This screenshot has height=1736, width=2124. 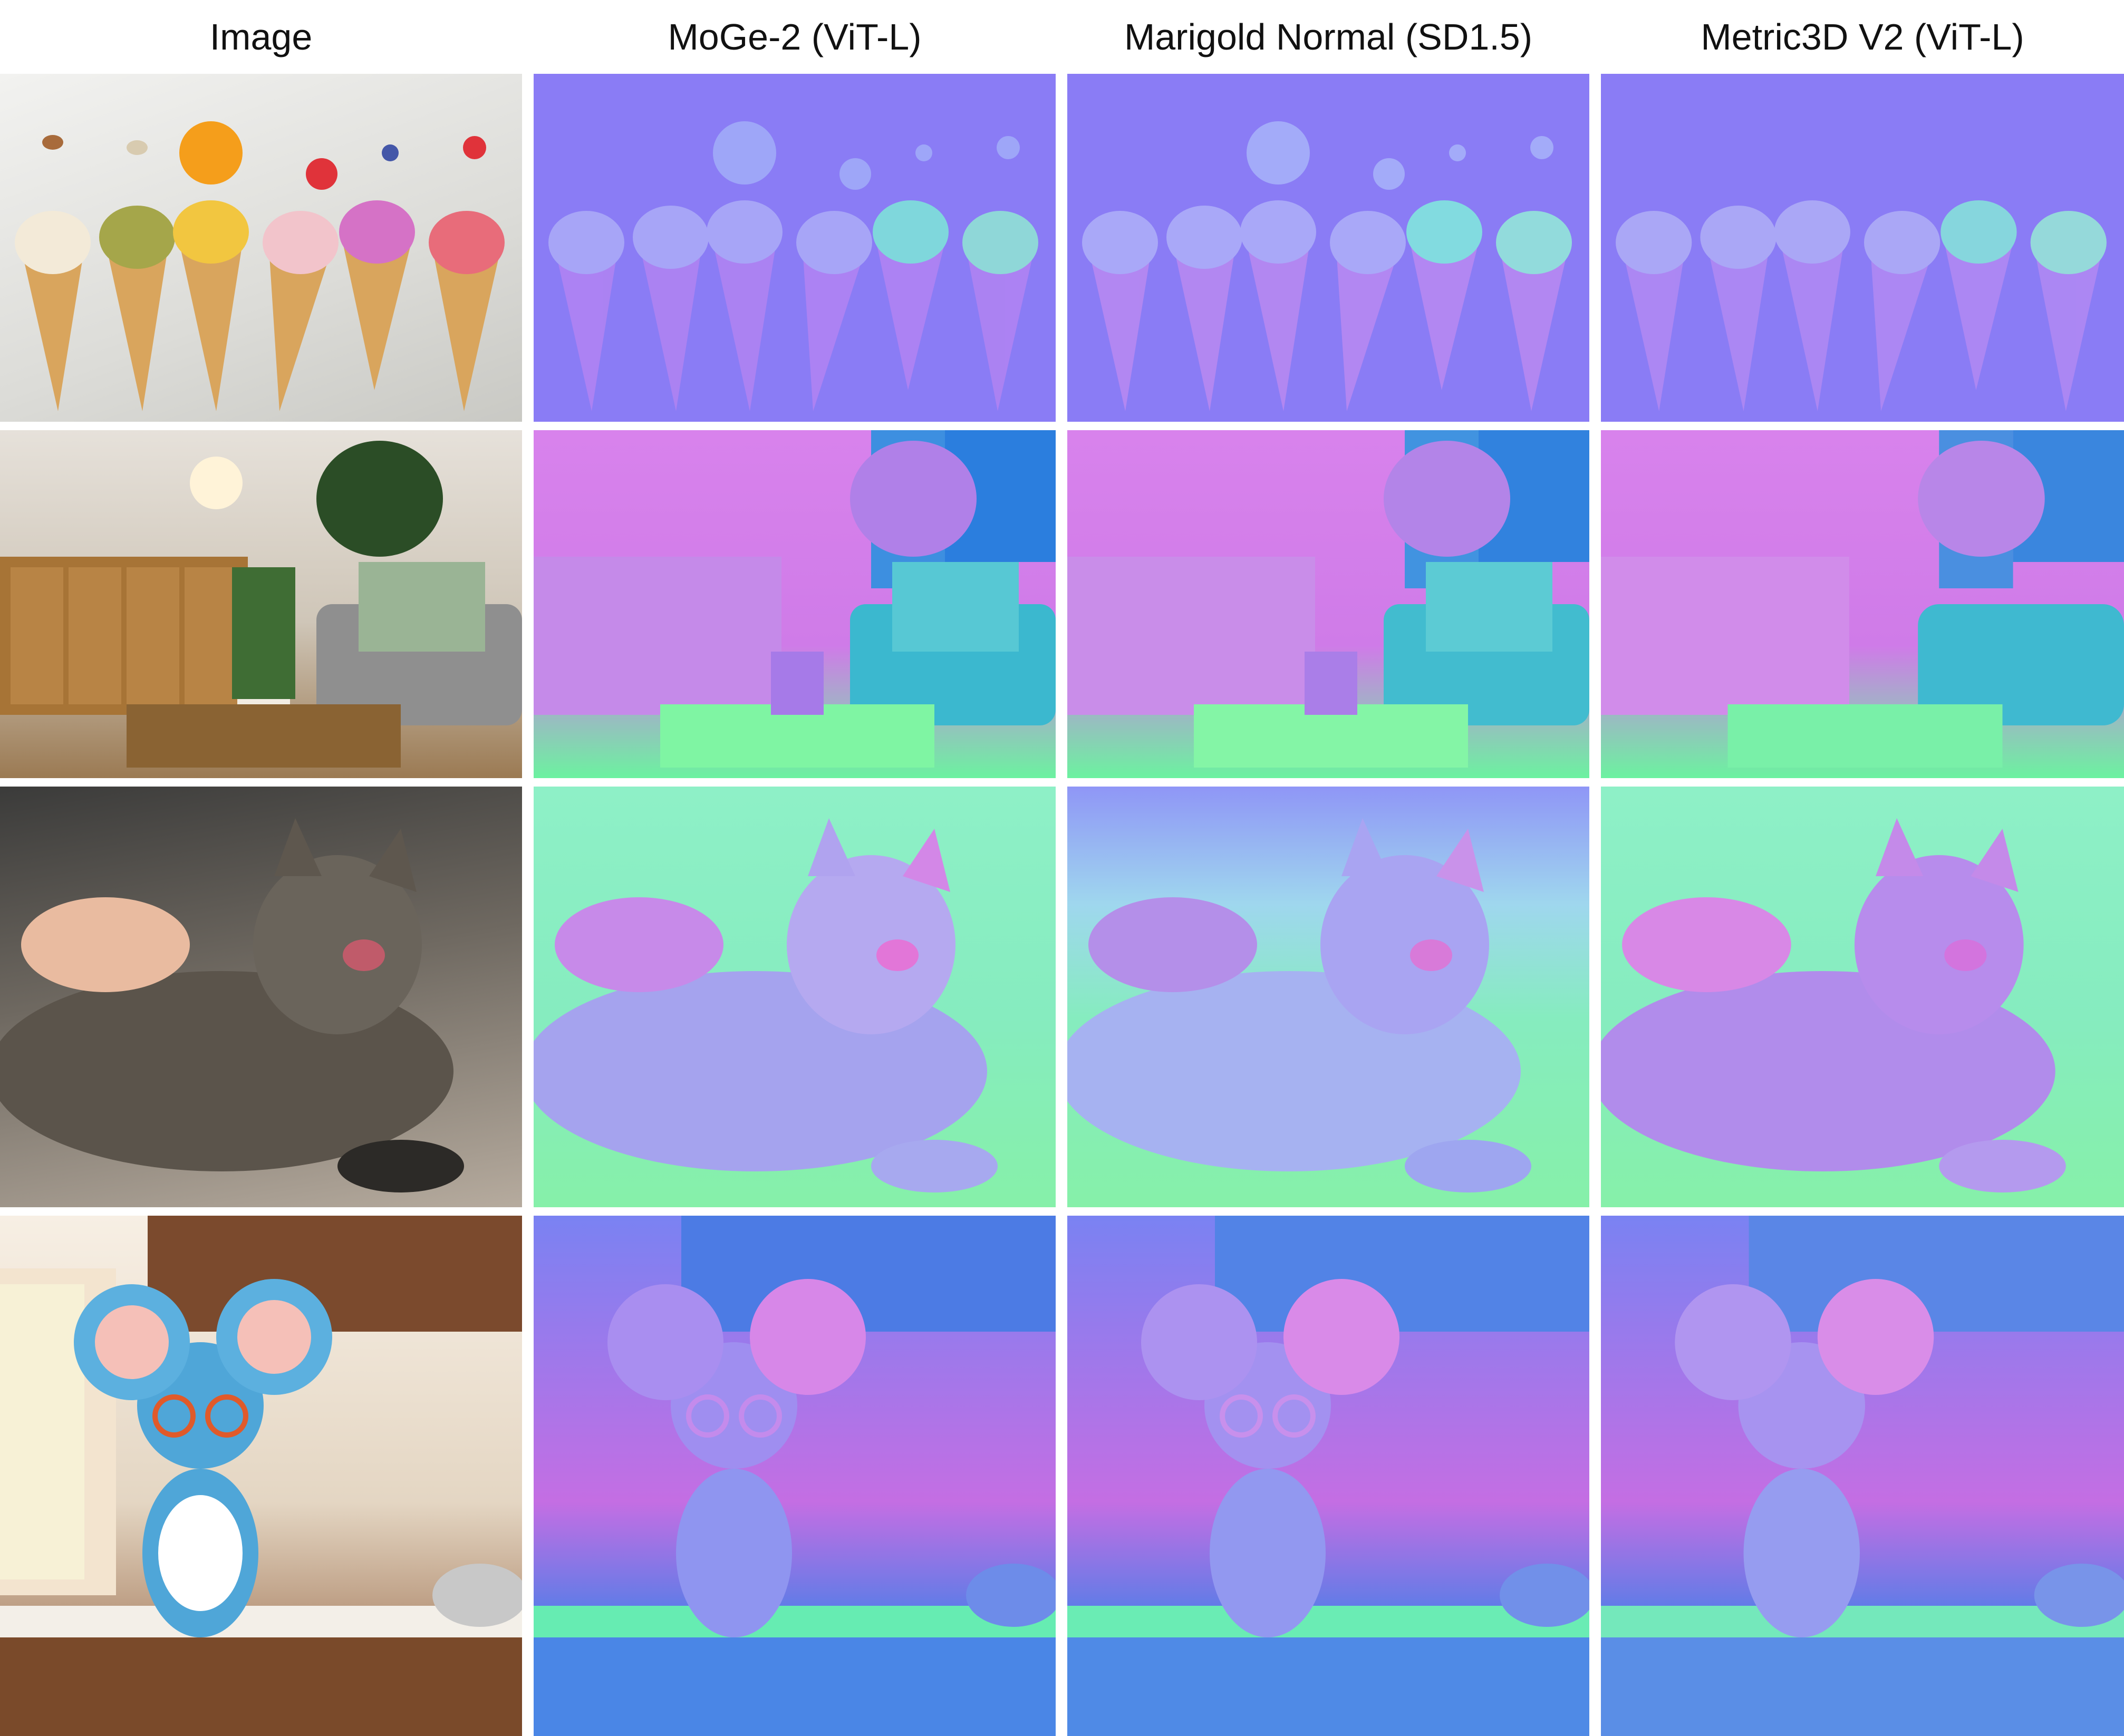 I want to click on input-image-ice-cream, so click(x=261, y=248).